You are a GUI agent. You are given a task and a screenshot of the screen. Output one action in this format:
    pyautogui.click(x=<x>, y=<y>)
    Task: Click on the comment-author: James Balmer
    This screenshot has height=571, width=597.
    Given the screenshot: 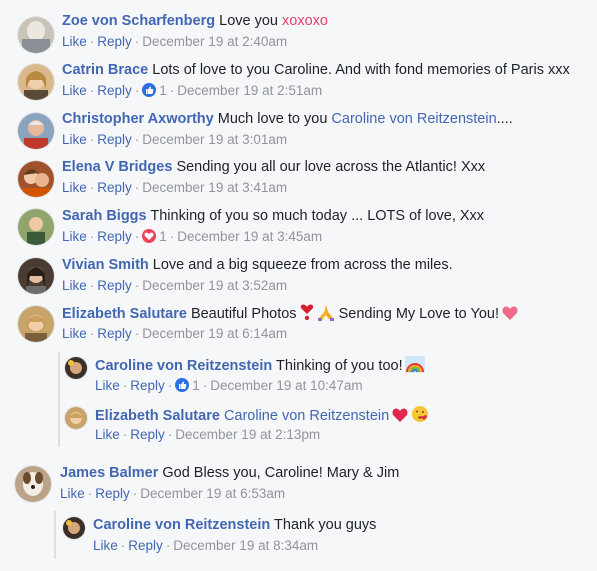 What is the action you would take?
    pyautogui.click(x=109, y=473)
    